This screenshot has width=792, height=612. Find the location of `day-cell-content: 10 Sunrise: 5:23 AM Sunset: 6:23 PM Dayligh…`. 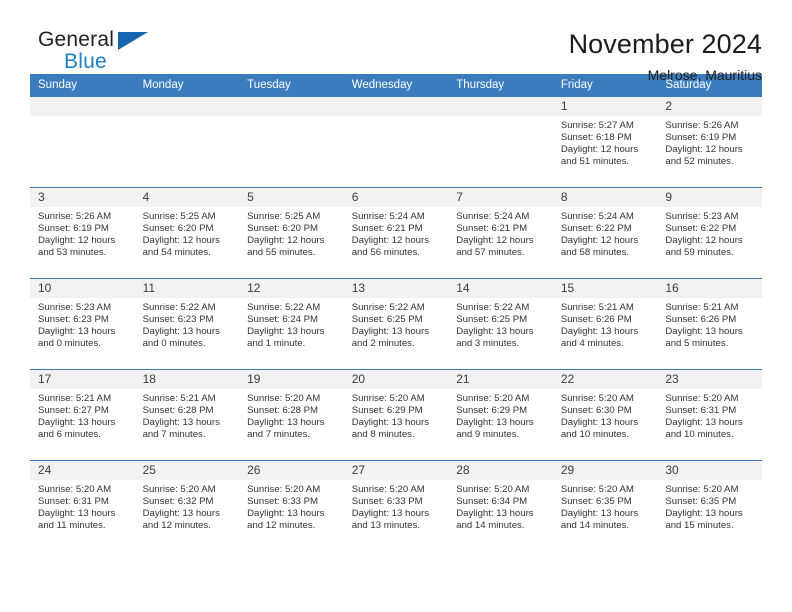

day-cell-content: 10 Sunrise: 5:23 AM Sunset: 6:23 PM Dayligh… is located at coordinates (82, 324).